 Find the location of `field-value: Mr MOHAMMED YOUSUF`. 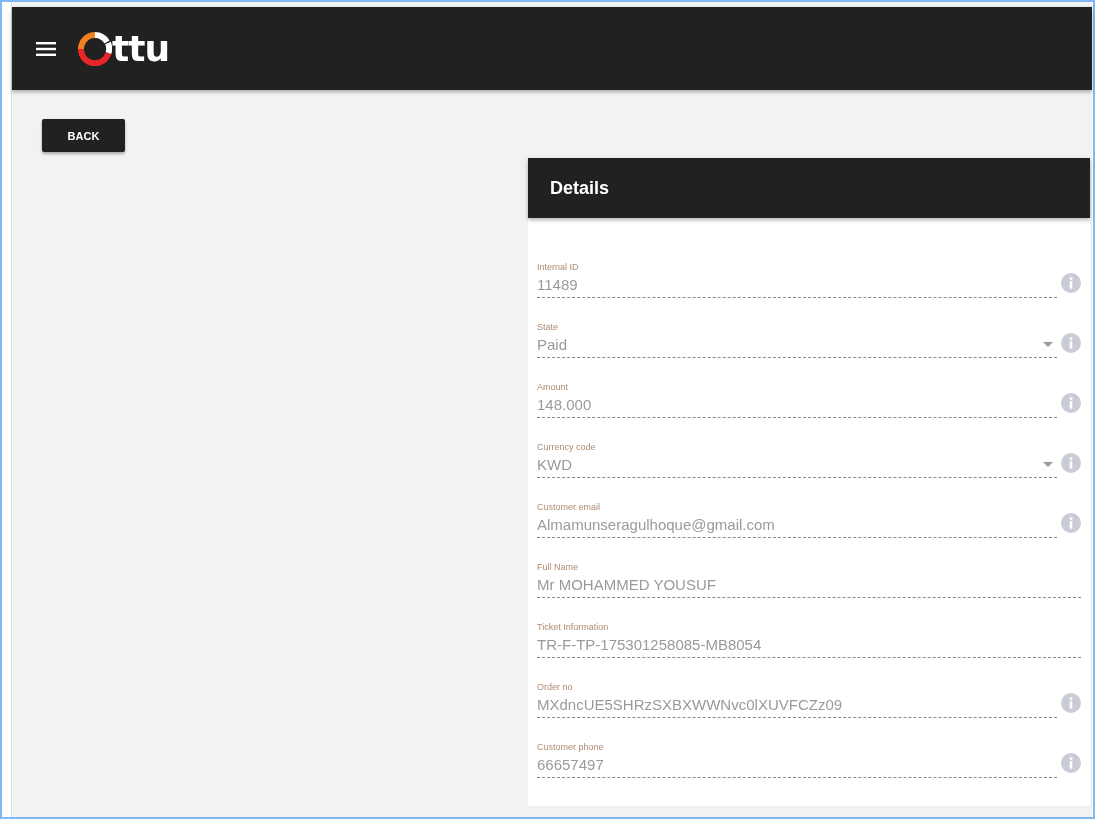

field-value: Mr MOHAMMED YOUSUF is located at coordinates (626, 584).